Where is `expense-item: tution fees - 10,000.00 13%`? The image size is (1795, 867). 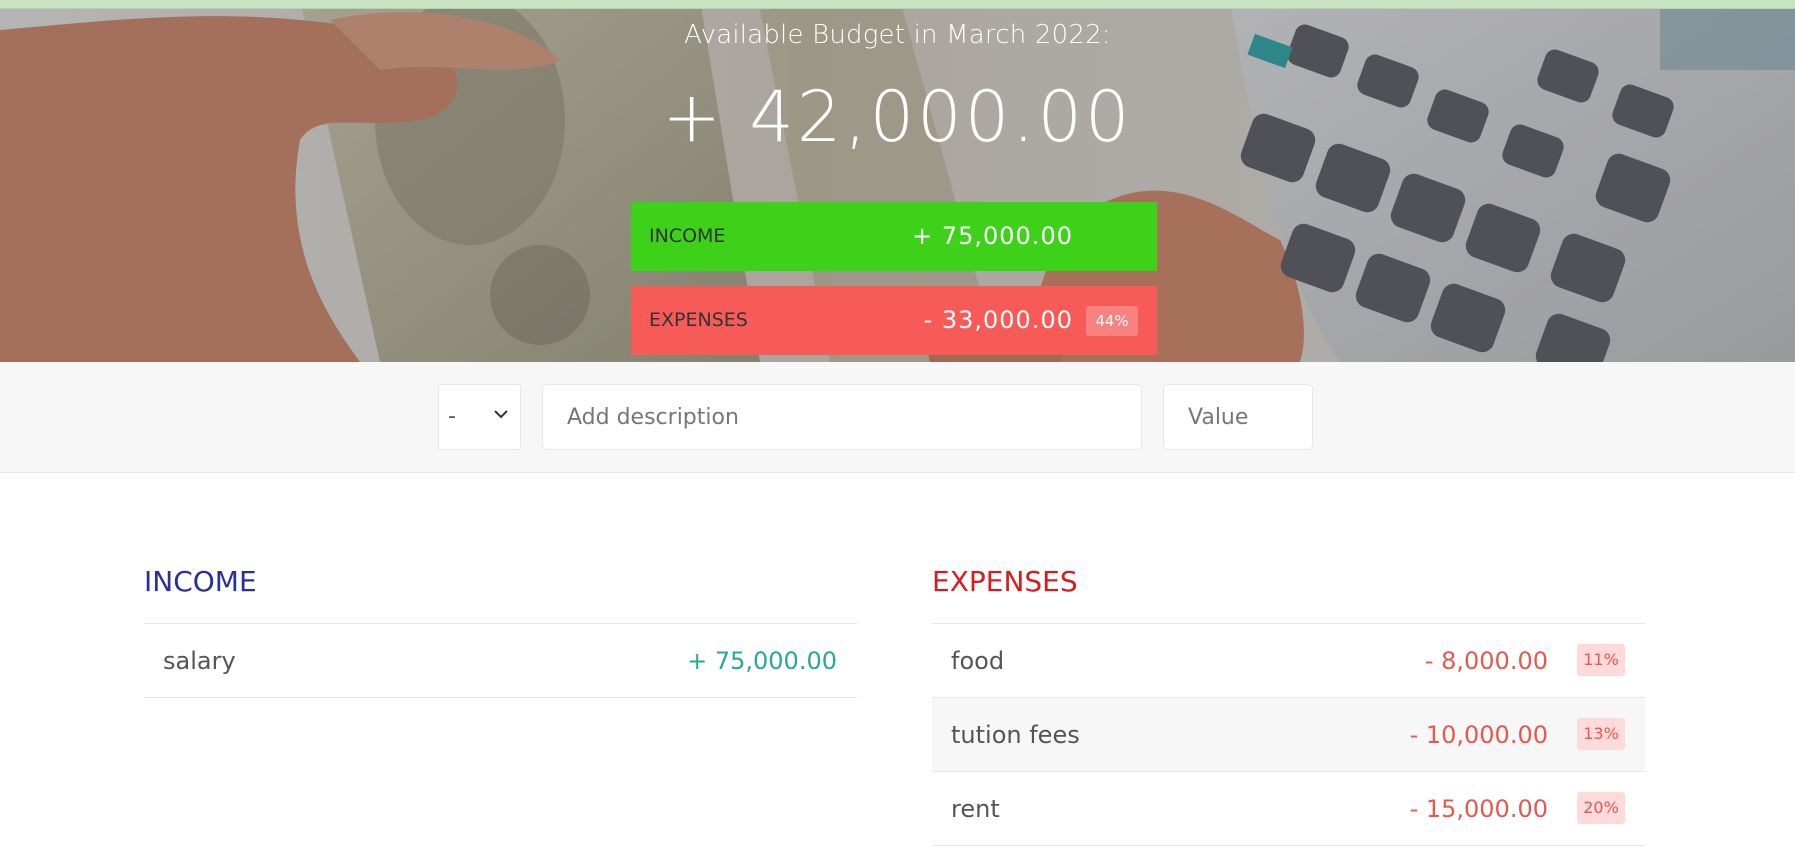 expense-item: tution fees - 10,000.00 13% is located at coordinates (1288, 735).